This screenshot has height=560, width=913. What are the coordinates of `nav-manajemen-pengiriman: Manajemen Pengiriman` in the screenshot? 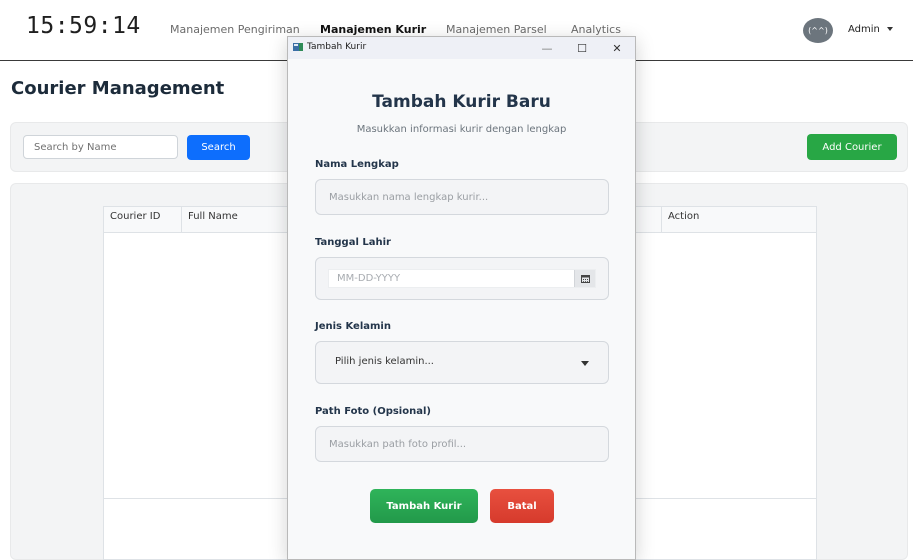 It's located at (235, 29).